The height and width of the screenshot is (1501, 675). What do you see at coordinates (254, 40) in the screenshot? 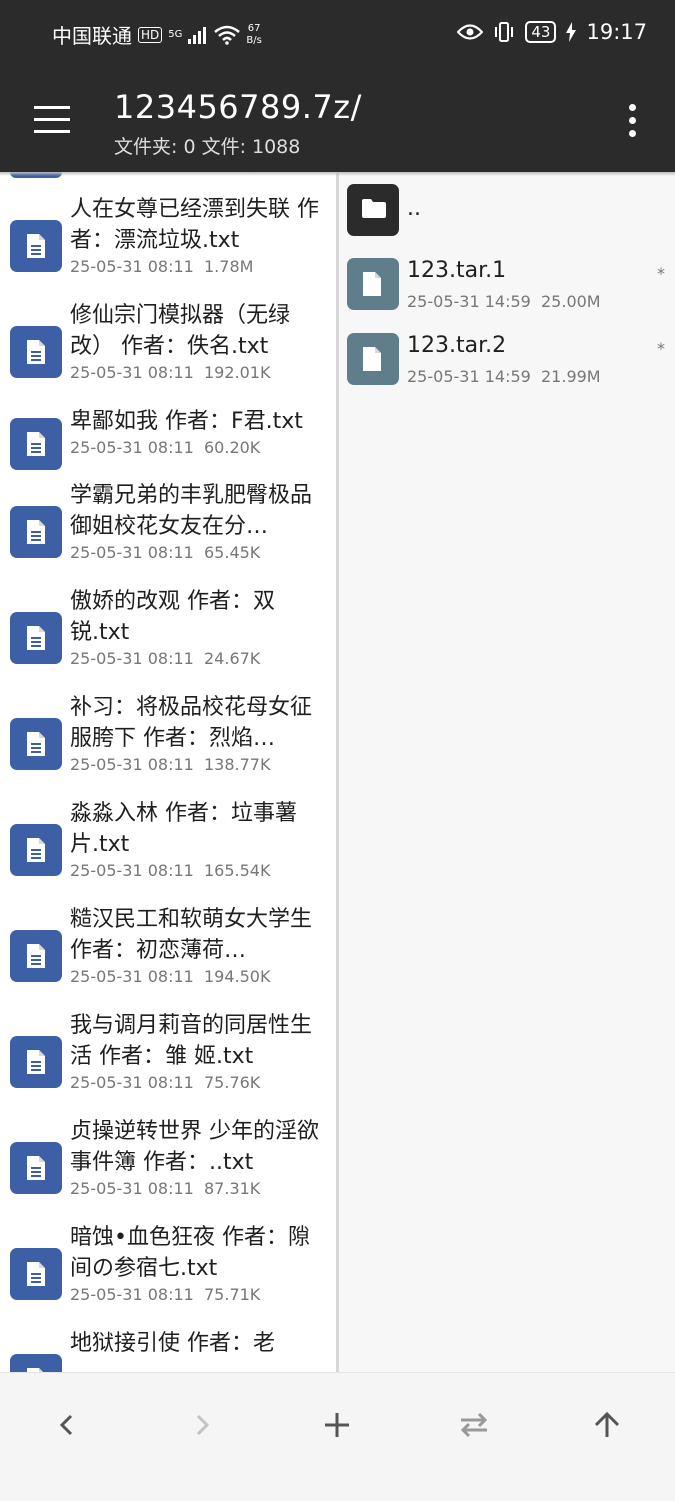
I see `net-speed-unit: B/s` at bounding box center [254, 40].